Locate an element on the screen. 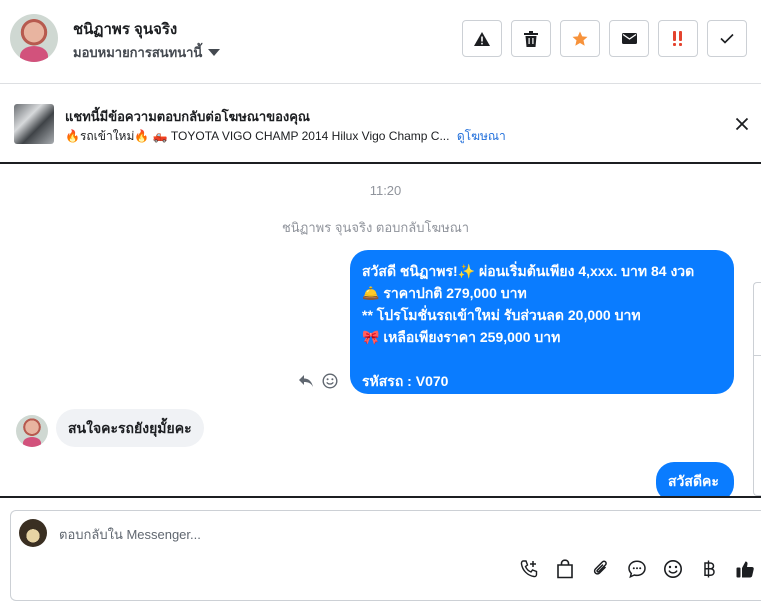  close-icon is located at coordinates (742, 124).